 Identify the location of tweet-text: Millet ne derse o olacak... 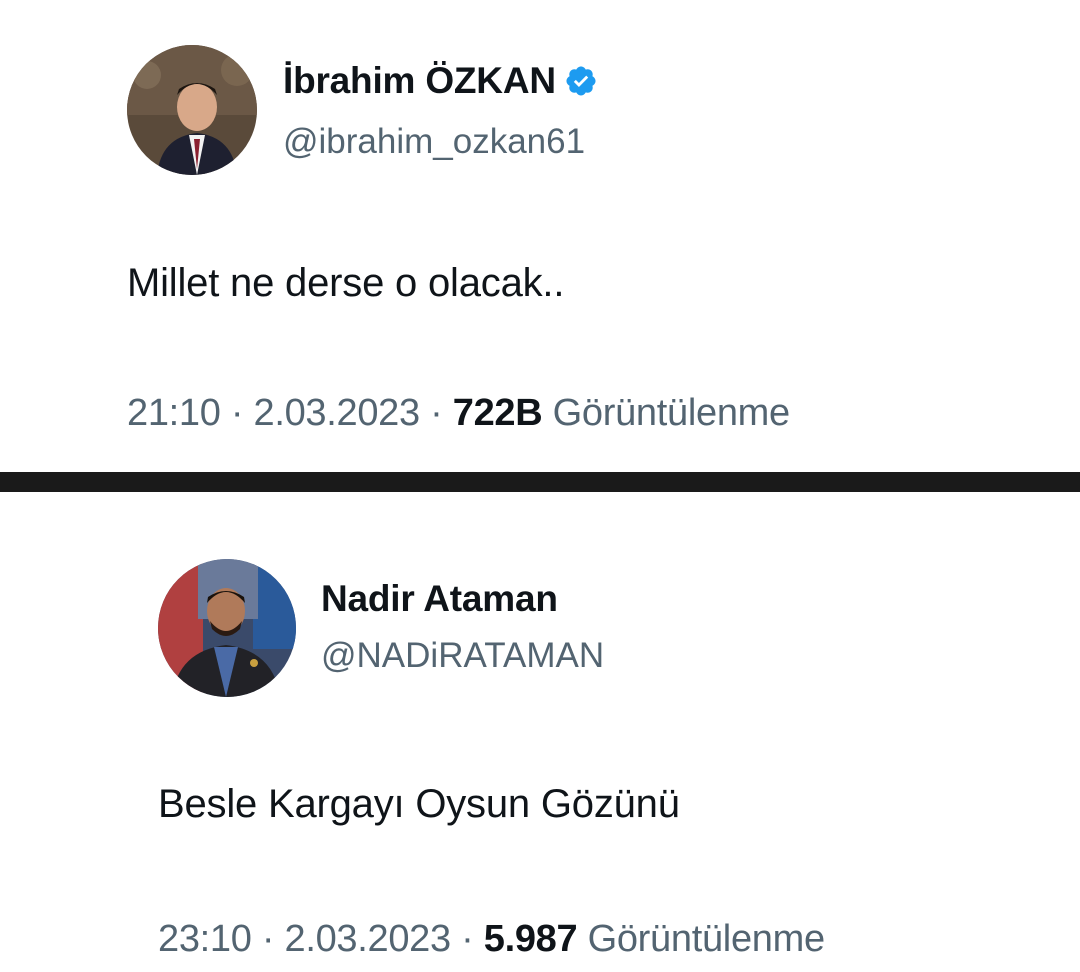
(346, 283).